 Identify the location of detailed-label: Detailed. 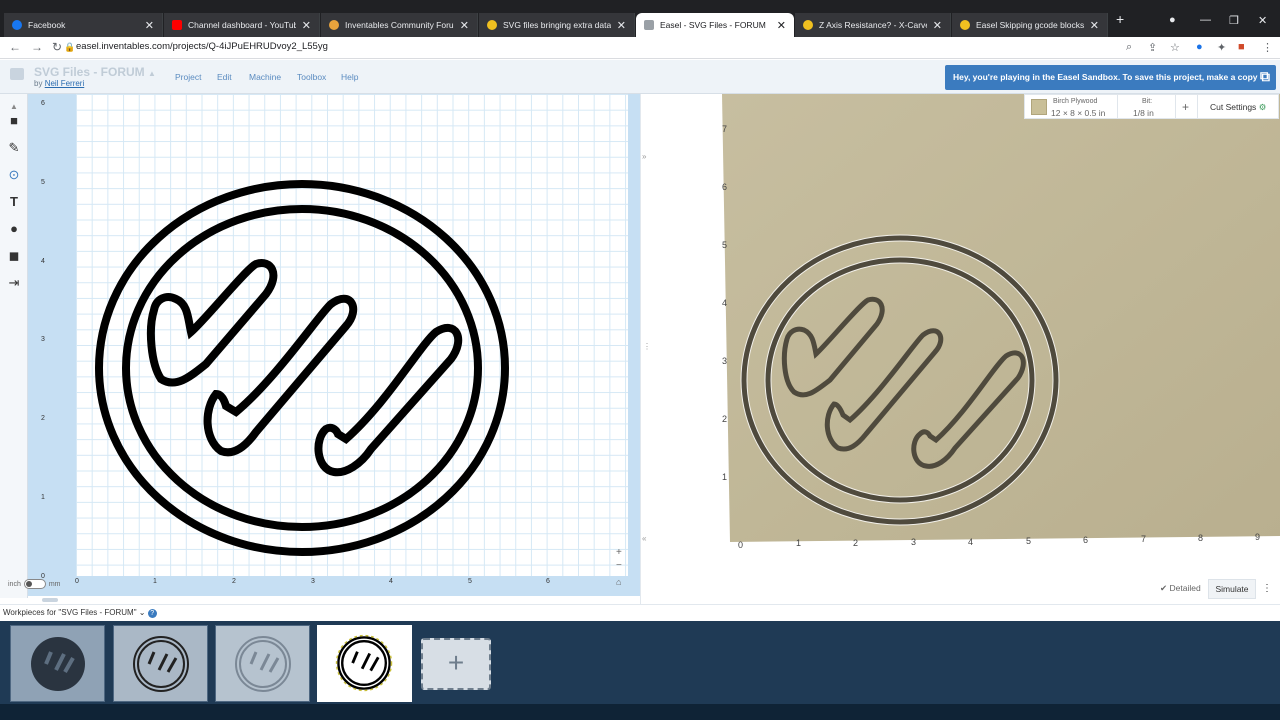
(1185, 588).